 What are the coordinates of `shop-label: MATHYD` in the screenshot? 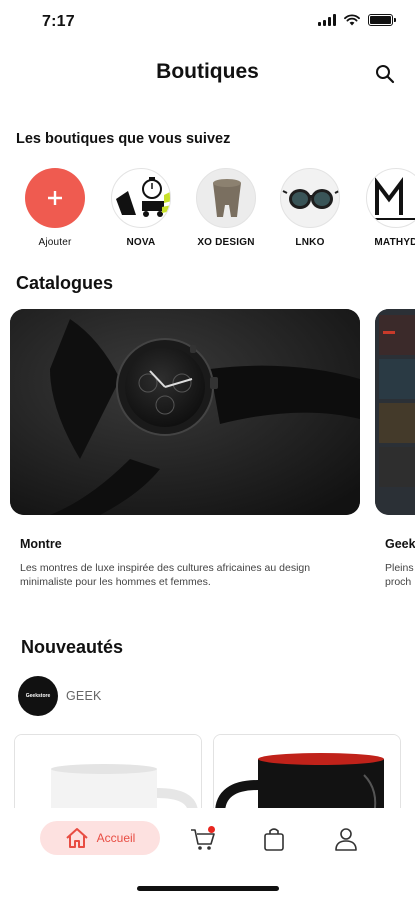 It's located at (394, 242).